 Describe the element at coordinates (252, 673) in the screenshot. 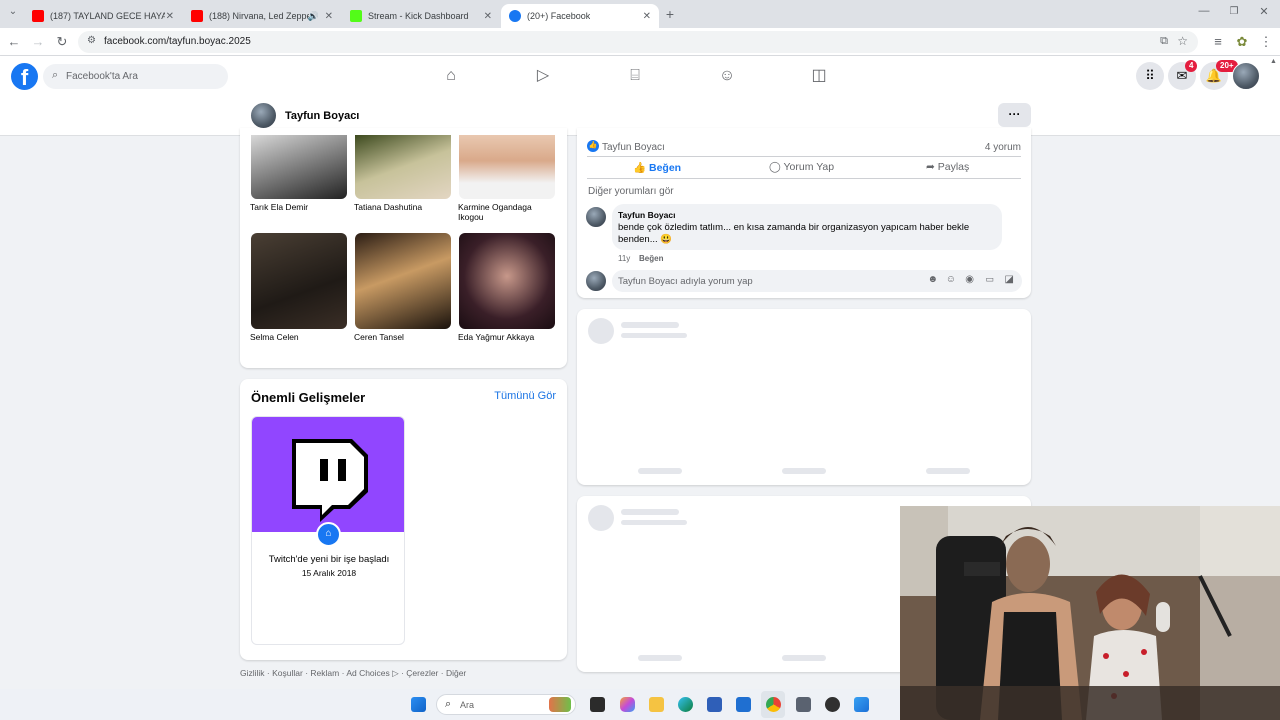

I see `footer-link: Gizlilik` at that location.